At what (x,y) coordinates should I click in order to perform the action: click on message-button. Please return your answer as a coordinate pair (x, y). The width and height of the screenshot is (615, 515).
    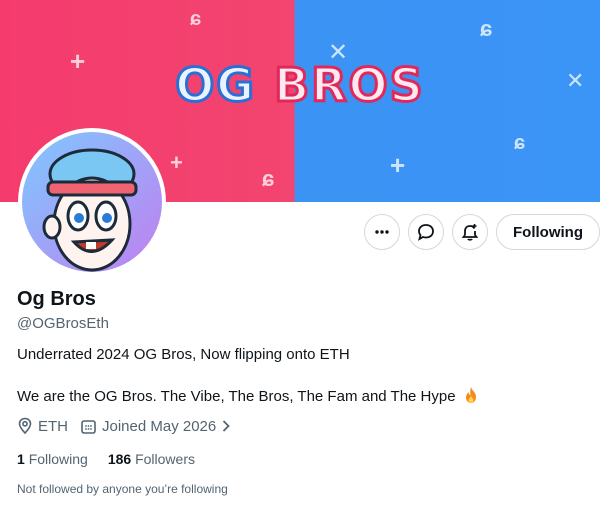
    Looking at the image, I should click on (426, 232).